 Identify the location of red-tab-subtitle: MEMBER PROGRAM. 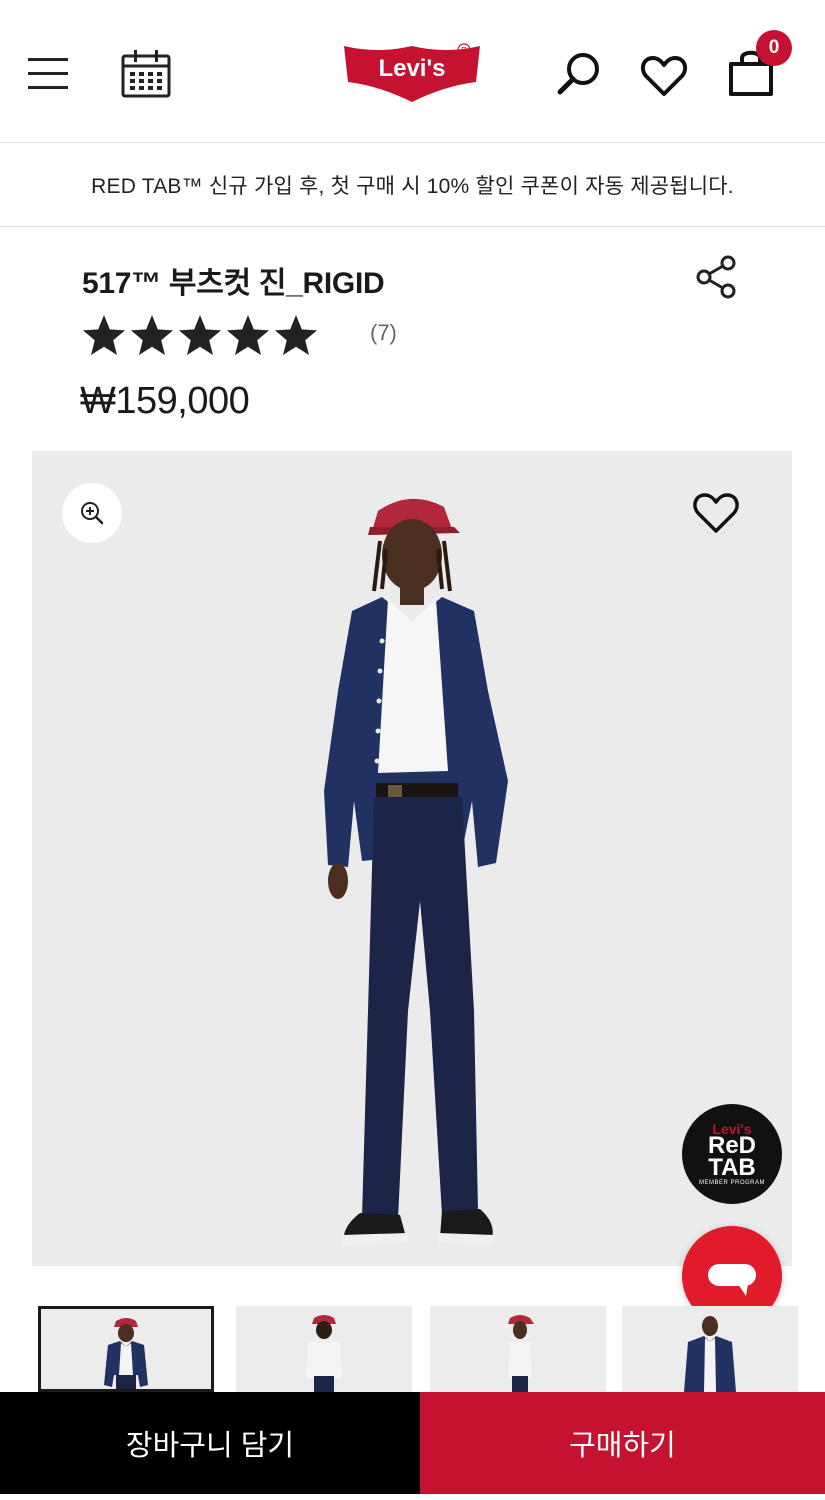
(731, 1183).